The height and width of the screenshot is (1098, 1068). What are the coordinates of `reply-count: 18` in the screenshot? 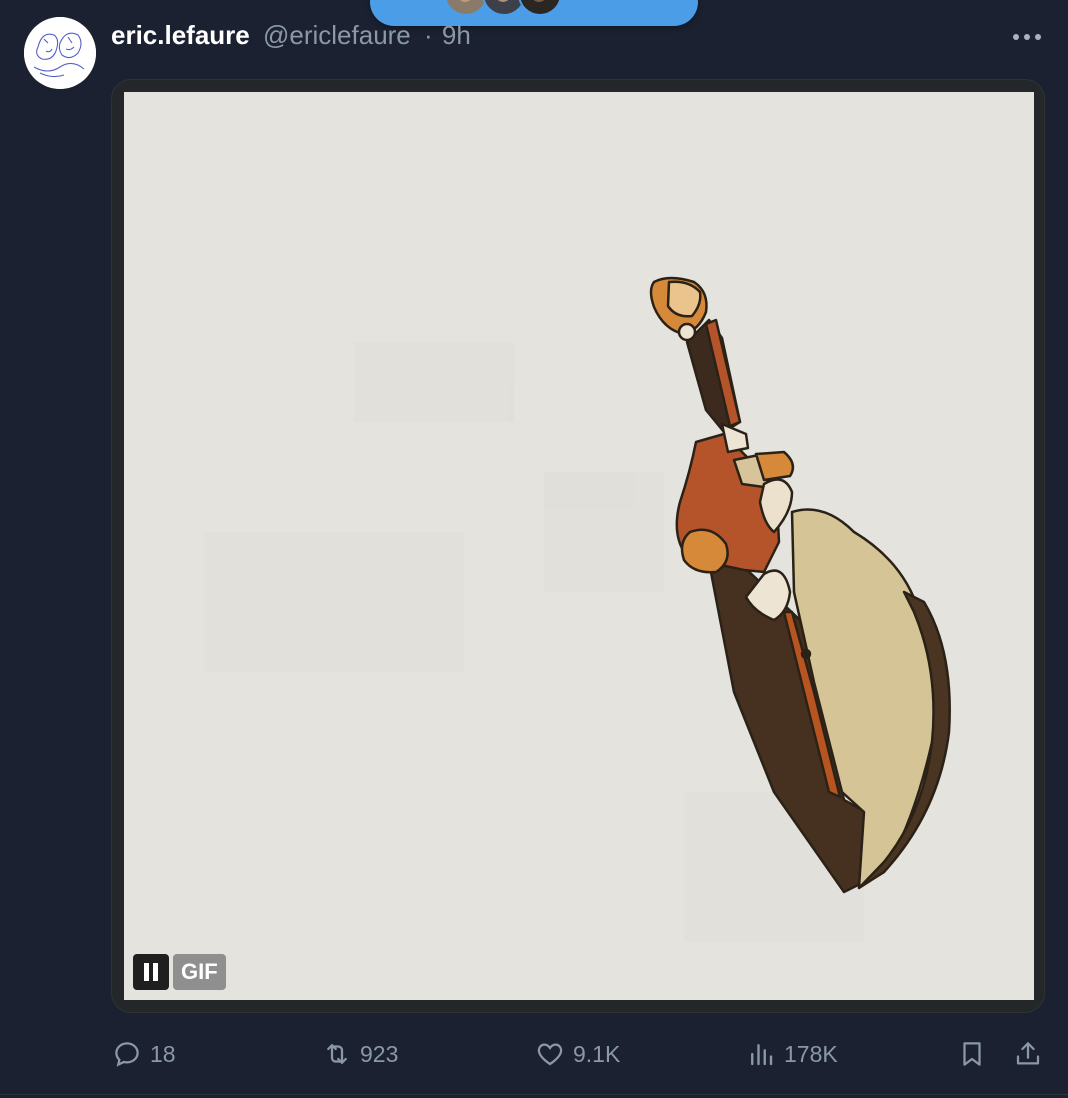 It's located at (163, 1053).